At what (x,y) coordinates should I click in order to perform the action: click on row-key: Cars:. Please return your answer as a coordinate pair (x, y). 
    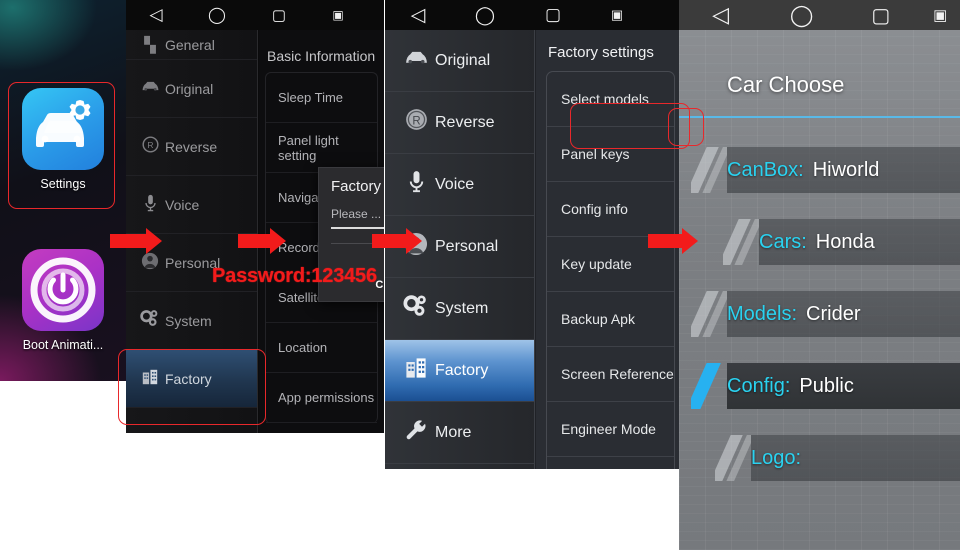
    Looking at the image, I should click on (783, 241).